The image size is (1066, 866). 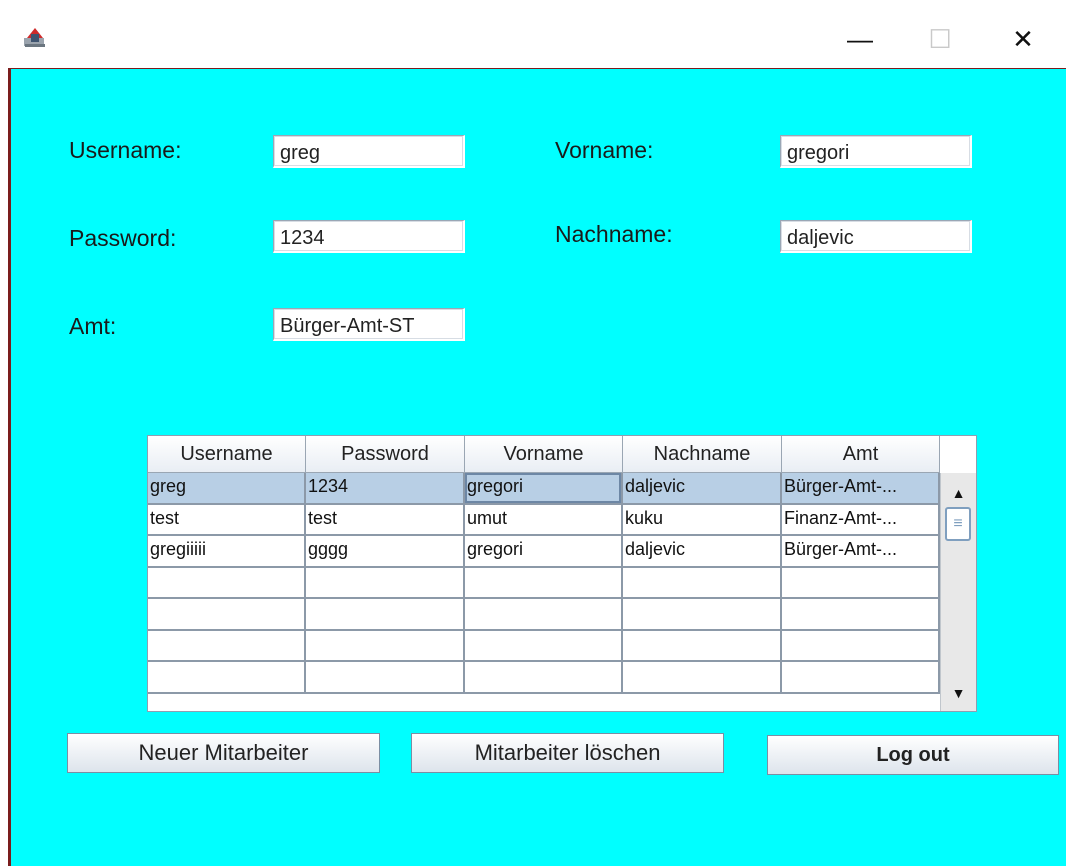 I want to click on table-header: Username Password Vorname Nachname Amt, so click(x=544, y=454).